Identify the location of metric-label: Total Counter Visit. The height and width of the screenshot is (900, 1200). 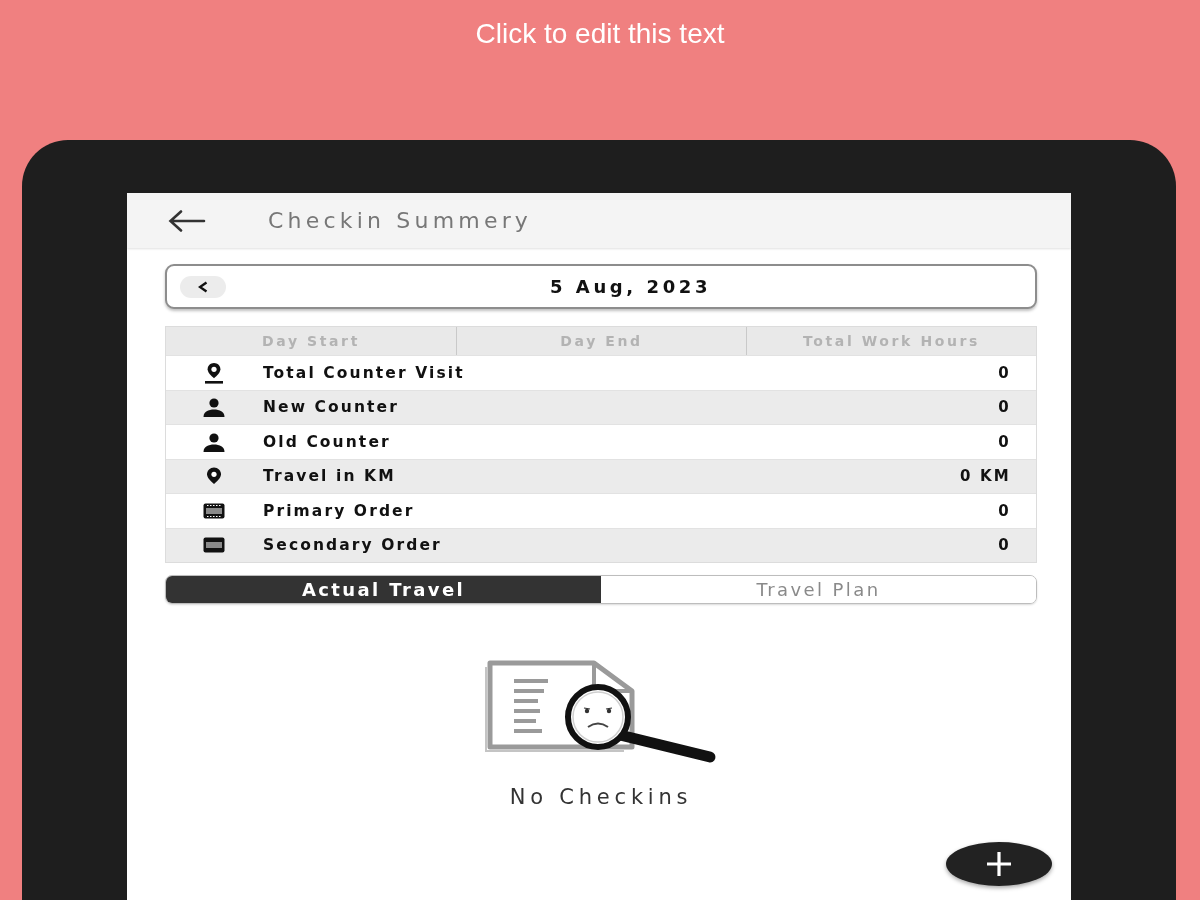
(364, 372).